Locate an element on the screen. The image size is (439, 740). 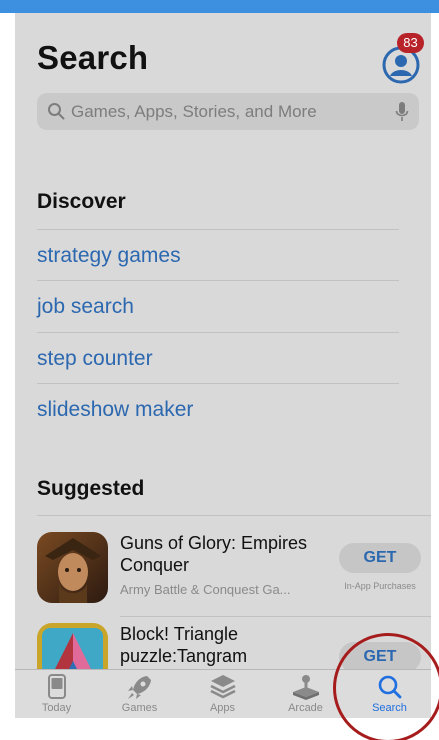
in-app-purchases-note: In-App Purchases is located at coordinates (380, 586).